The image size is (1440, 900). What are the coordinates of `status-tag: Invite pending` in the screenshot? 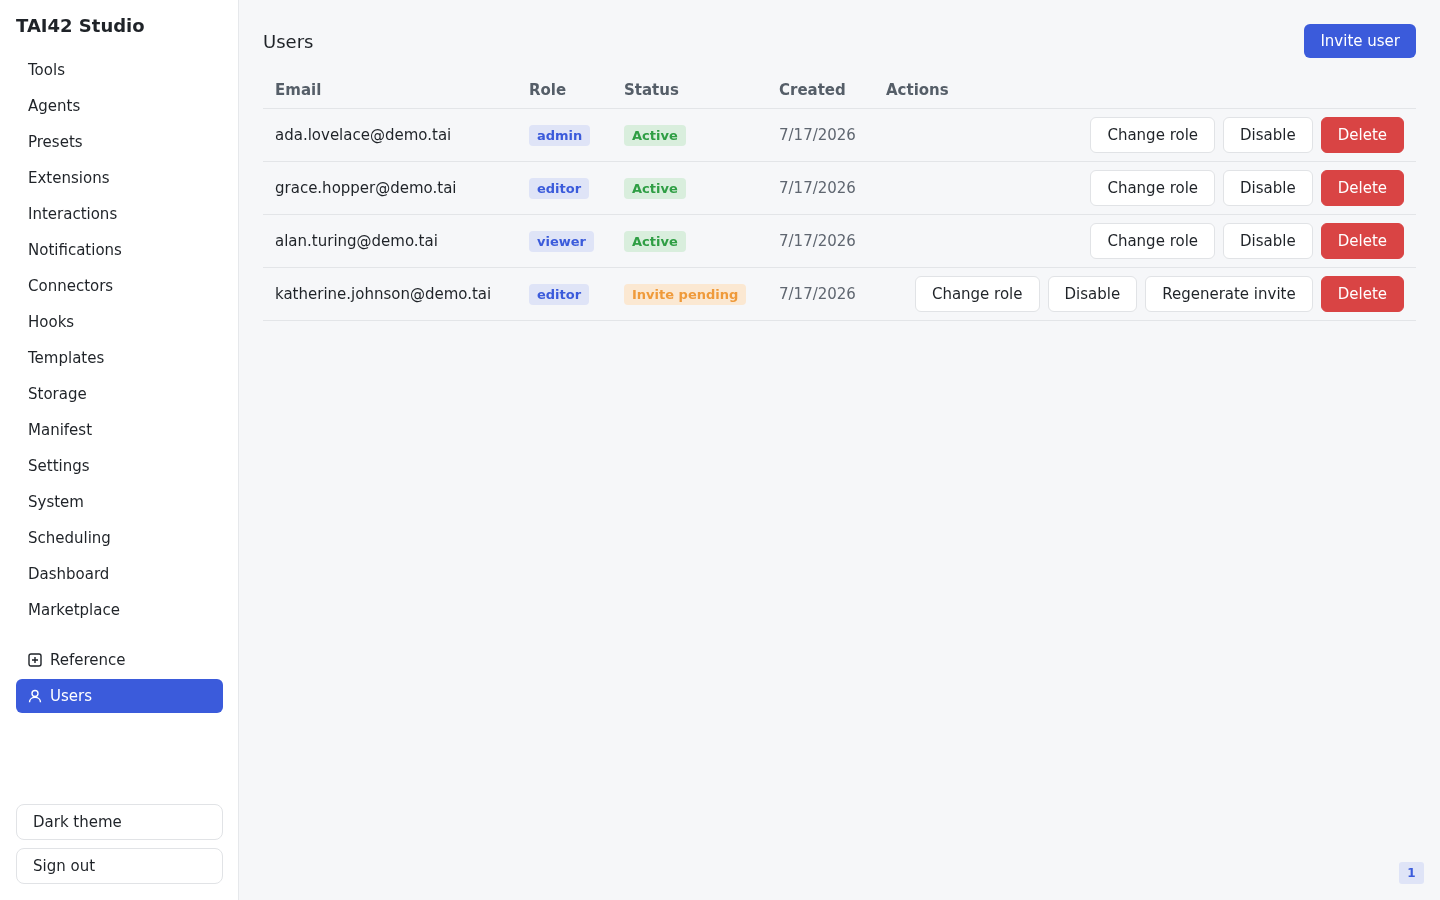 It's located at (685, 294).